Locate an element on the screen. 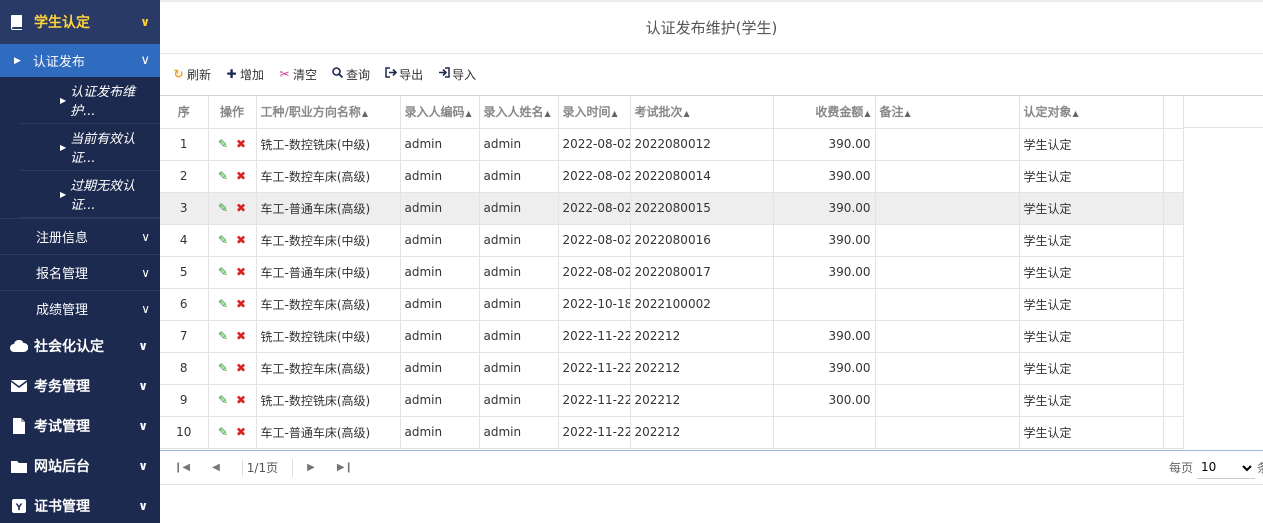  sidebar-group-certificate: Y 证书管理 ∨ is located at coordinates (80, 504).